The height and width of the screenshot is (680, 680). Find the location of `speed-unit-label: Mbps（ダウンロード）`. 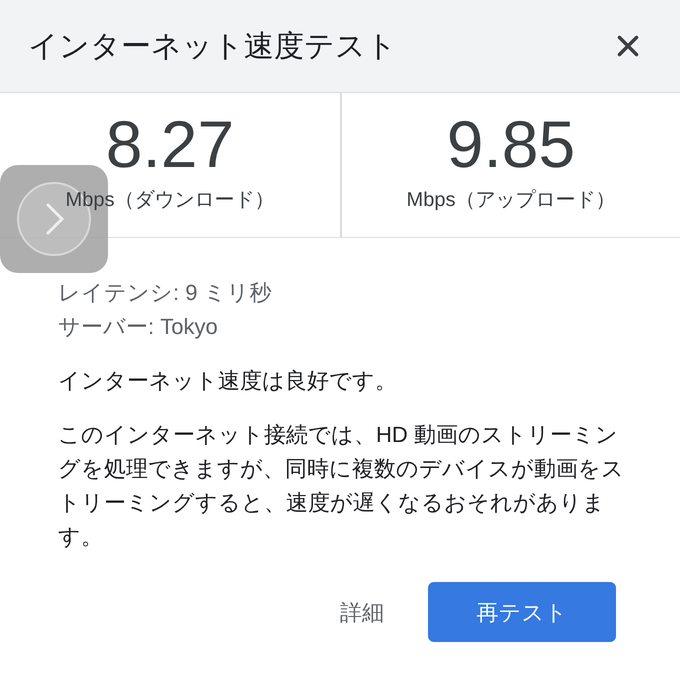

speed-unit-label: Mbps（ダウンロード） is located at coordinates (170, 200).